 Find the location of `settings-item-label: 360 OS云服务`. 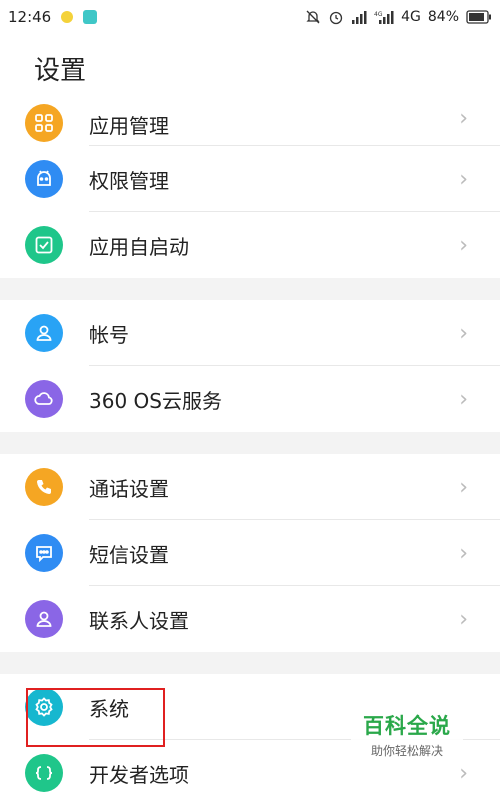

settings-item-label: 360 OS云服务 is located at coordinates (155, 400).